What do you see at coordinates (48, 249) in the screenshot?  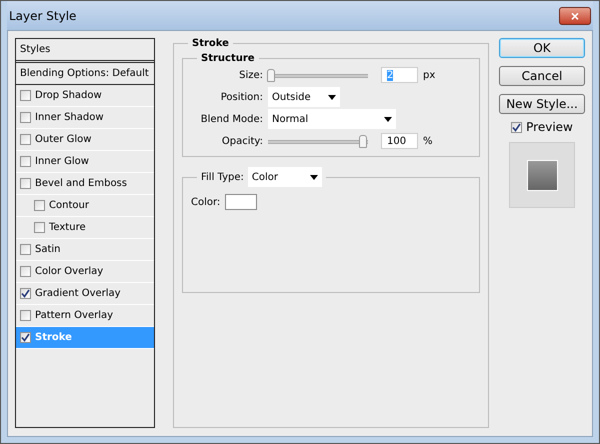 I see `style-item: Satin` at bounding box center [48, 249].